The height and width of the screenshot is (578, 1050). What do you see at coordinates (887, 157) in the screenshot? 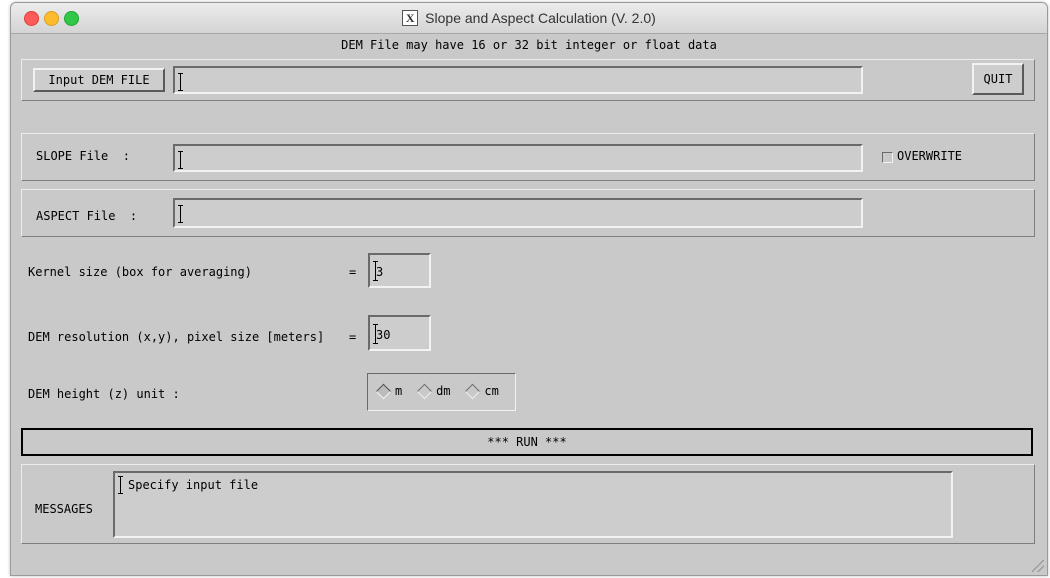
I see `overwrite-checkbox` at bounding box center [887, 157].